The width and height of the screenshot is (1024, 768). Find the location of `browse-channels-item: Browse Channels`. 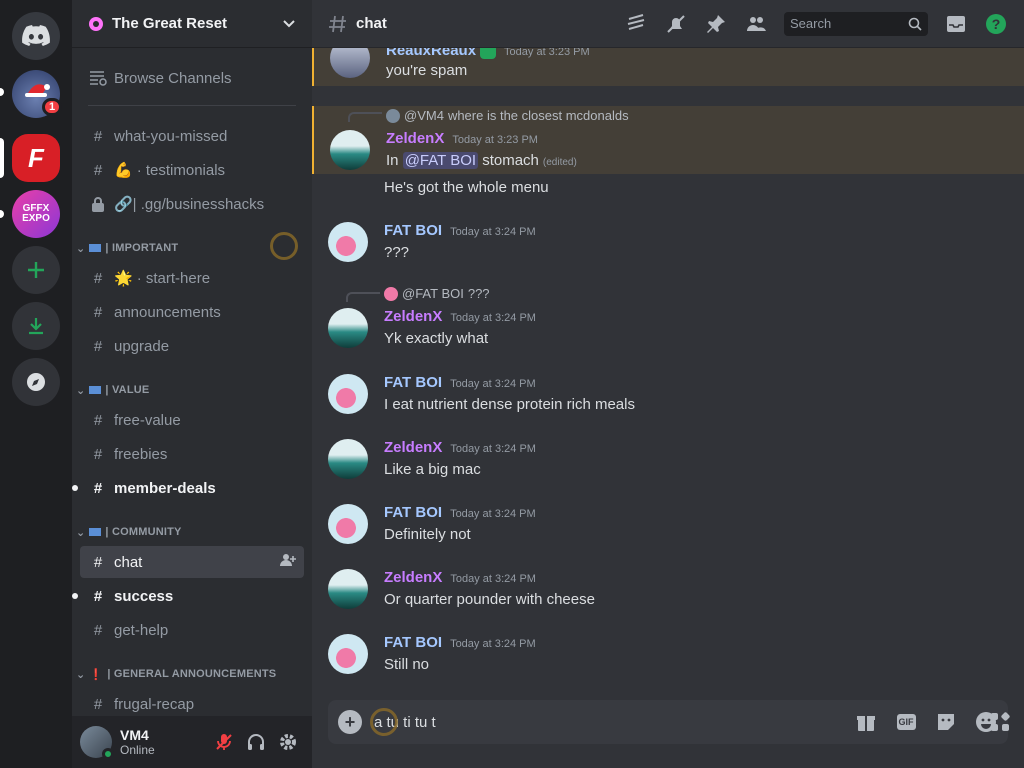

browse-channels-item: Browse Channels is located at coordinates (192, 78).